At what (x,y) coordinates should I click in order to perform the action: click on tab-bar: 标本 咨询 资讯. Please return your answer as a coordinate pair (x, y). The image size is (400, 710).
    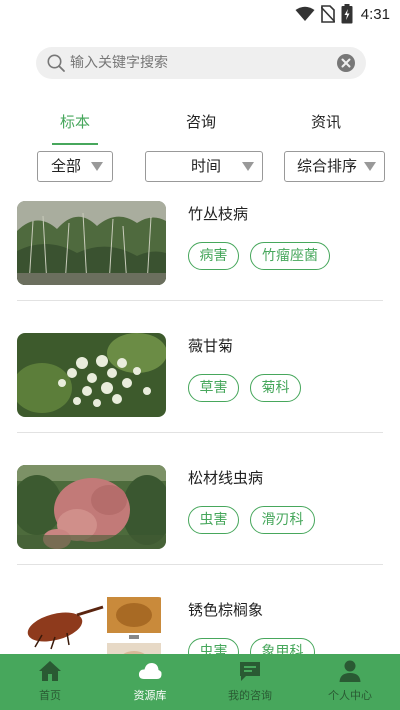
    Looking at the image, I should click on (200, 128).